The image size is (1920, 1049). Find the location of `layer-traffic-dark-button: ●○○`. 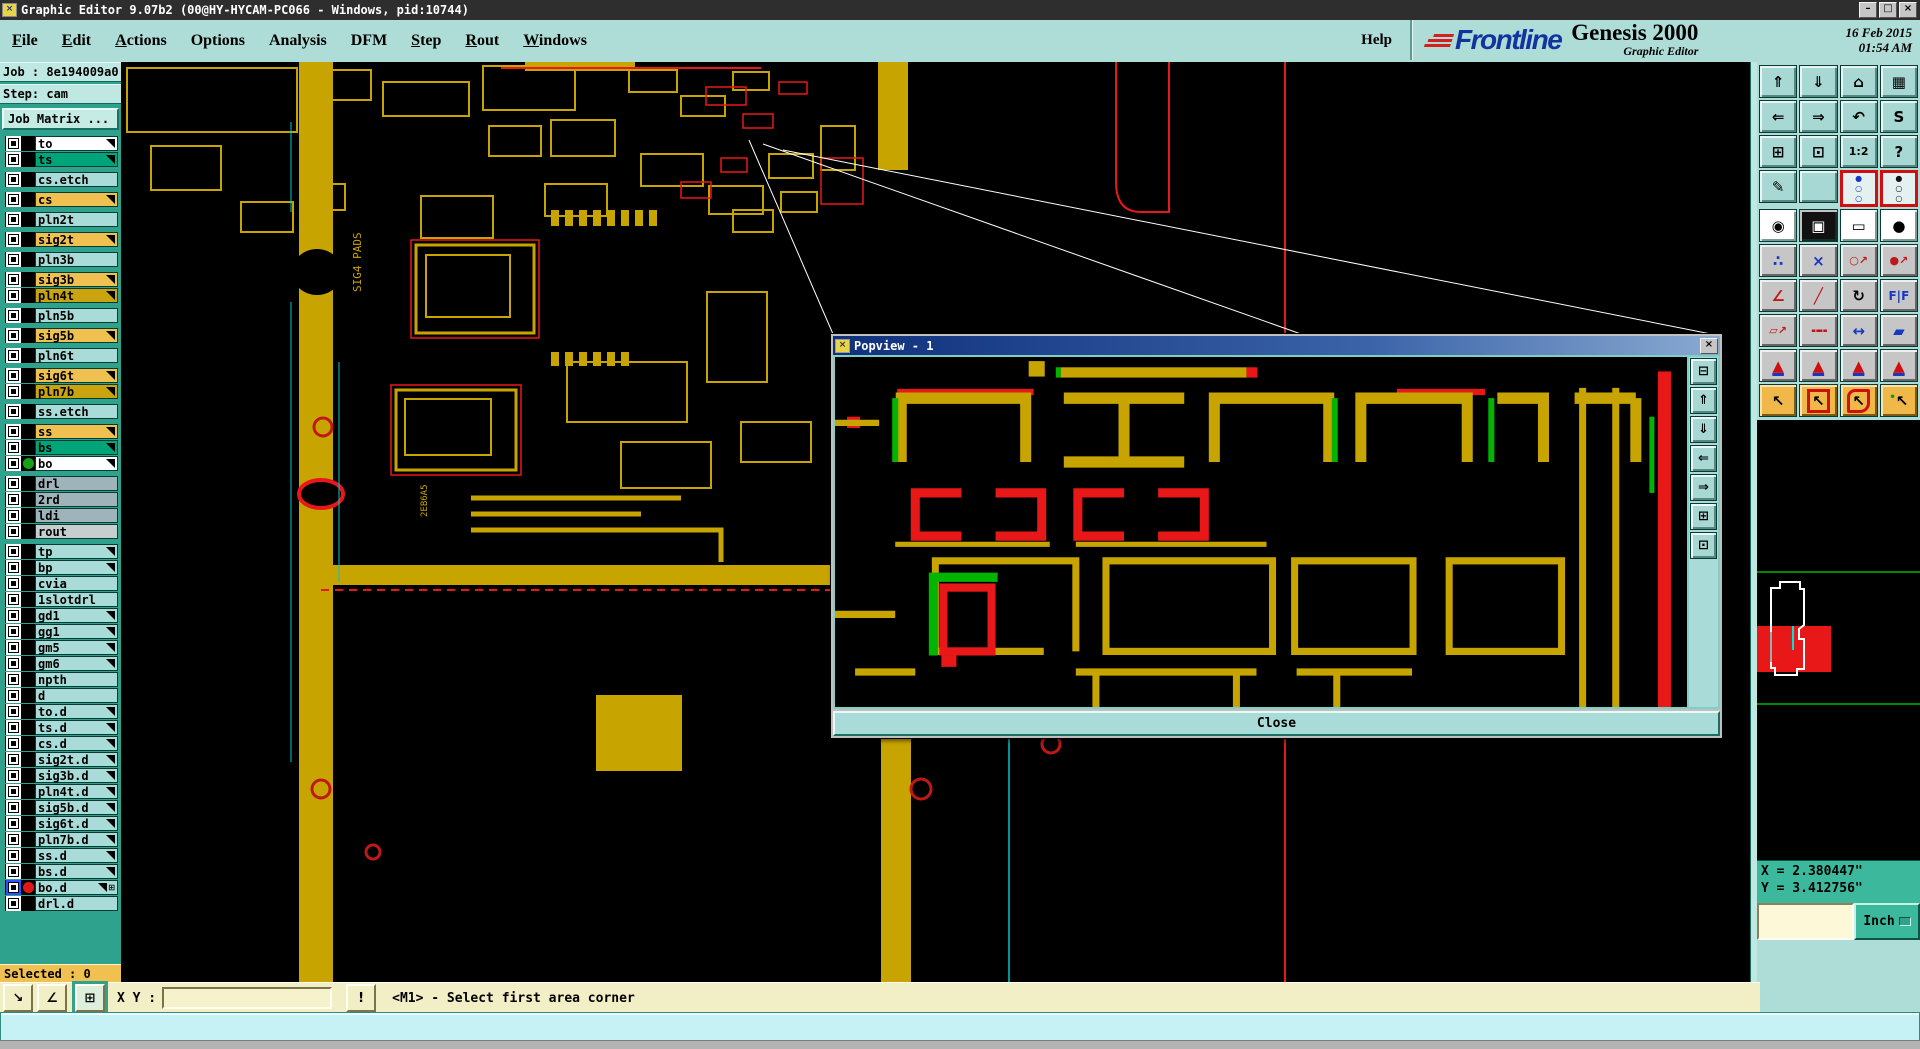

layer-traffic-dark-button: ●○○ is located at coordinates (1898, 188).